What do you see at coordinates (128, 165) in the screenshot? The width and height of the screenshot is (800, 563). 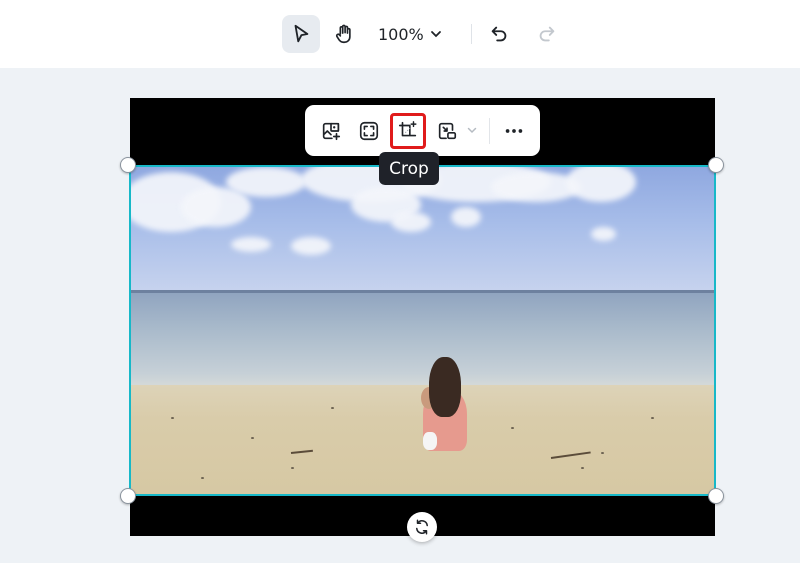 I see `resize-handle-top-left` at bounding box center [128, 165].